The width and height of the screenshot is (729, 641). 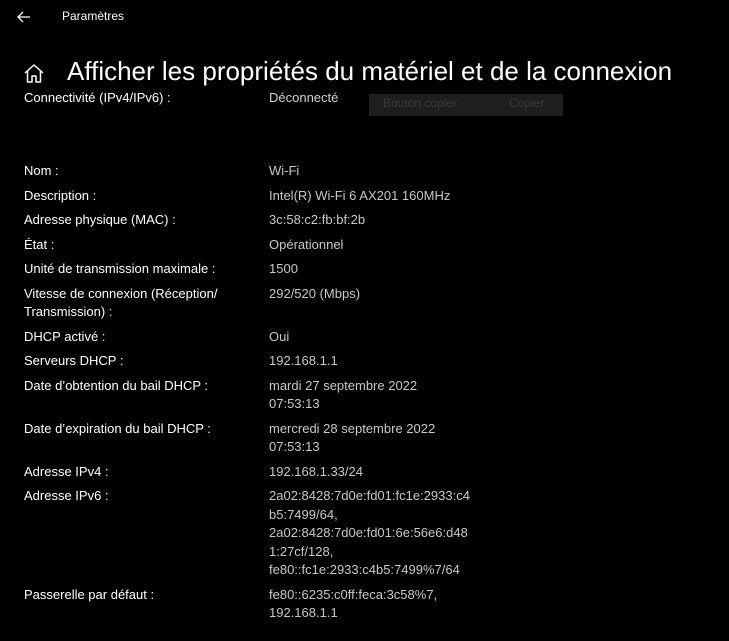 I want to click on property-label: Passerelle par défaut :, so click(x=89, y=594).